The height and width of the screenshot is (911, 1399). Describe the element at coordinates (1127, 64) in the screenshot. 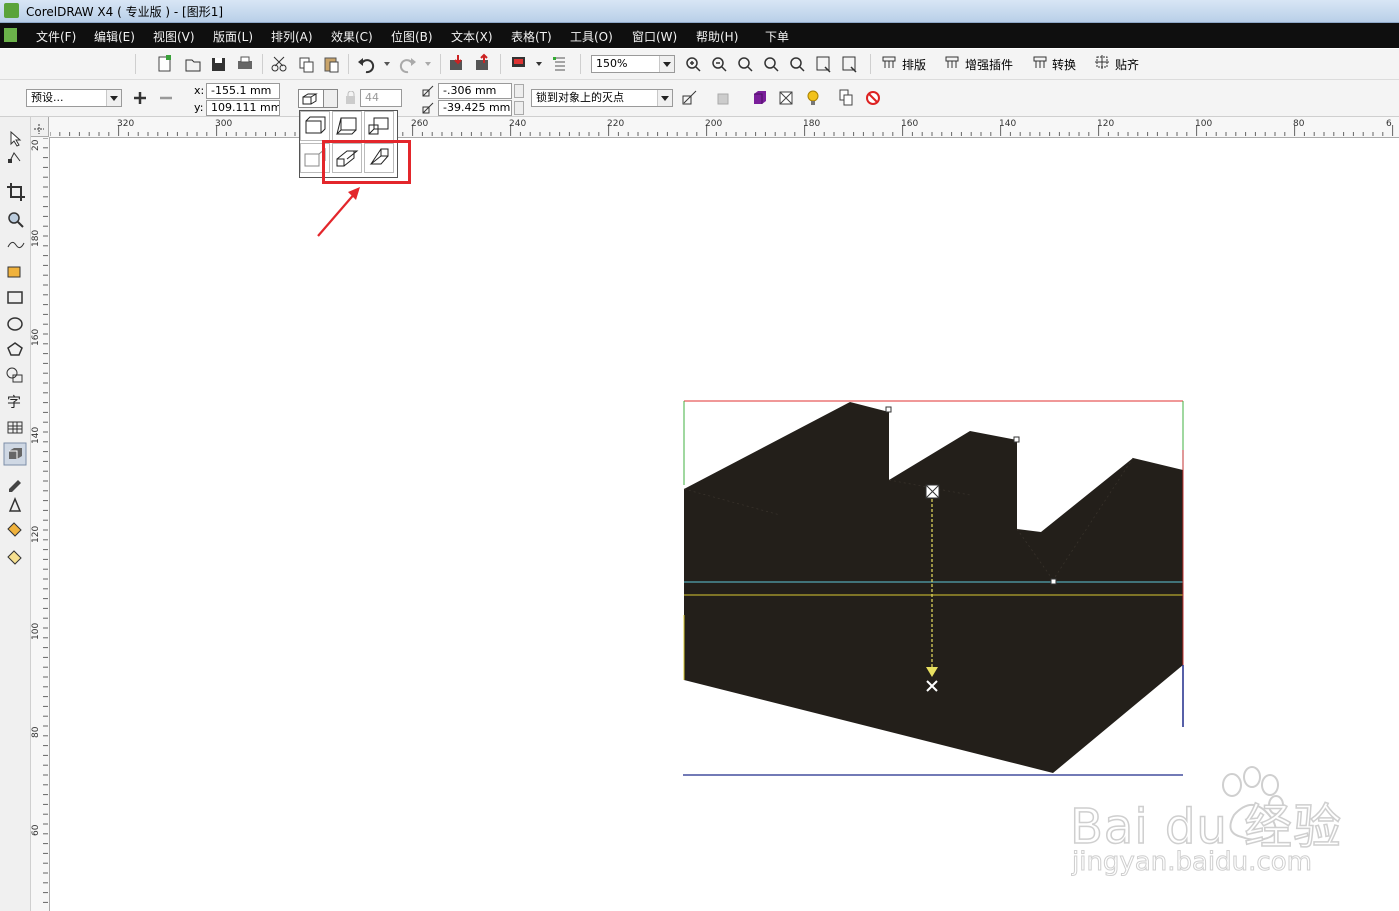

I see `snap-plugin-button: 贴齐` at that location.